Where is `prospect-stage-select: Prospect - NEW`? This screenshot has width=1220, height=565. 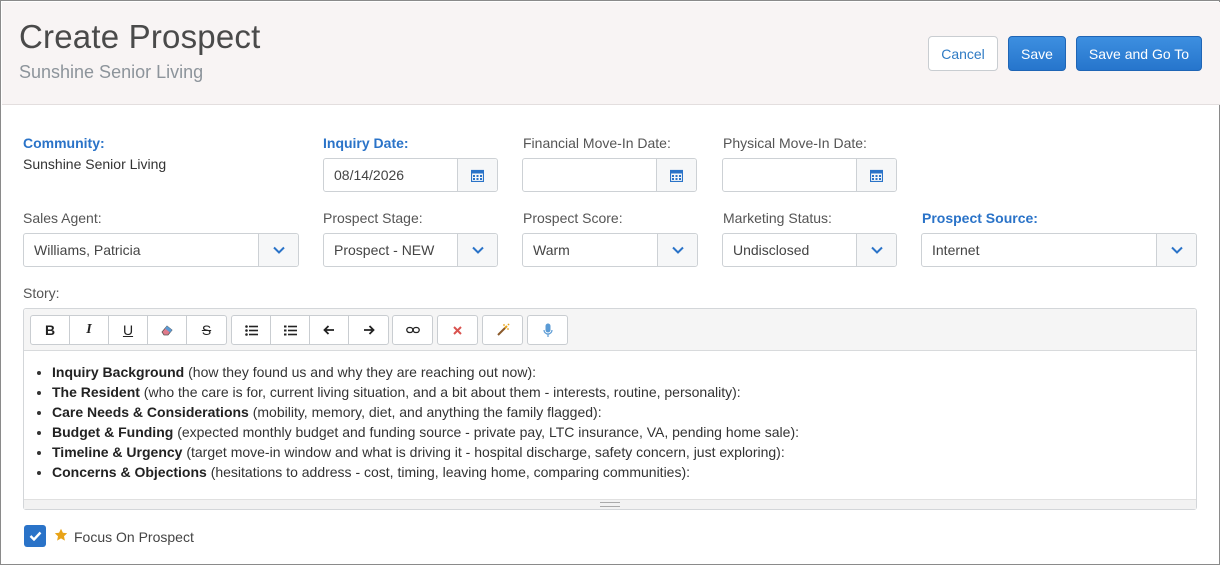 prospect-stage-select: Prospect - NEW is located at coordinates (410, 250).